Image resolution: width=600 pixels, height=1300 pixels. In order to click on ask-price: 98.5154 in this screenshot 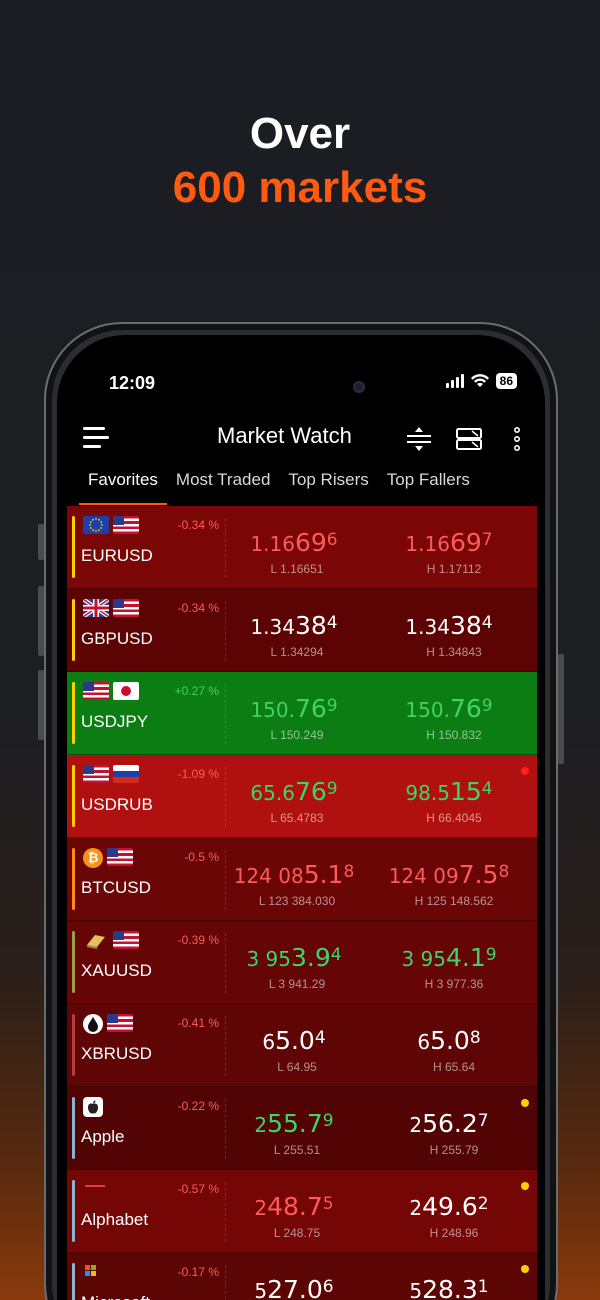, I will do `click(449, 791)`.